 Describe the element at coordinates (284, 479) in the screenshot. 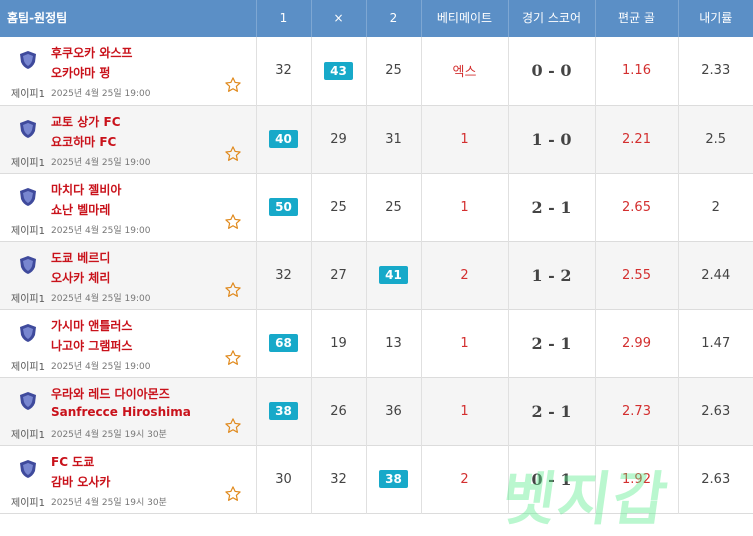

I see `odds-home: 30` at that location.